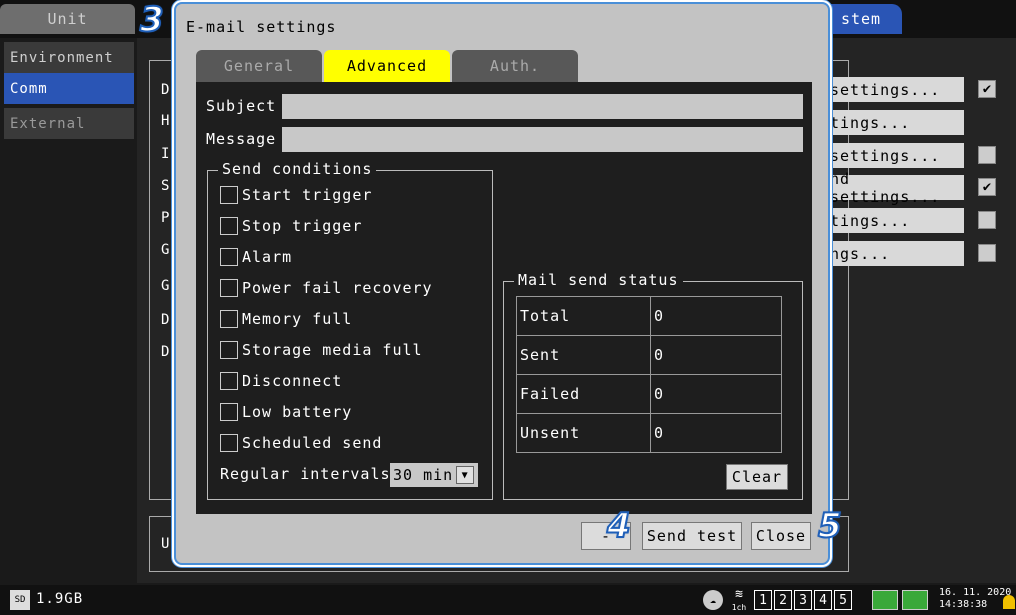 The height and width of the screenshot is (615, 1016). What do you see at coordinates (583, 355) in the screenshot?
I see `status-label: Sent` at bounding box center [583, 355].